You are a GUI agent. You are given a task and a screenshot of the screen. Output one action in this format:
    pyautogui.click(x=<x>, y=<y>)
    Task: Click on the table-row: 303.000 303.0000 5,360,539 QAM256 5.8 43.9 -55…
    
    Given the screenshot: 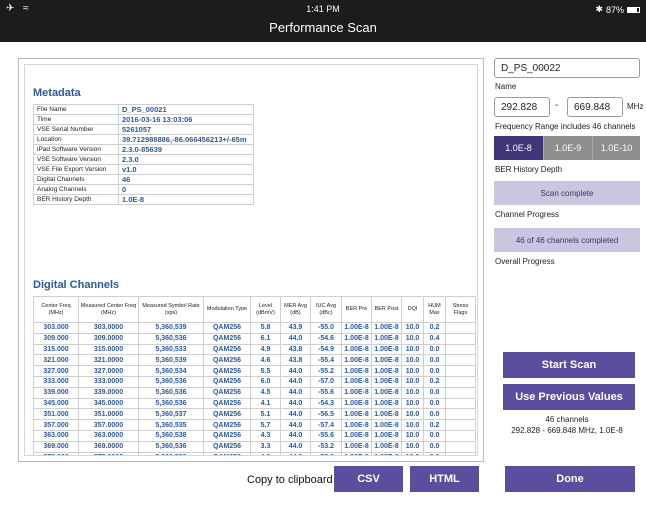 What is the action you would take?
    pyautogui.click(x=254, y=328)
    